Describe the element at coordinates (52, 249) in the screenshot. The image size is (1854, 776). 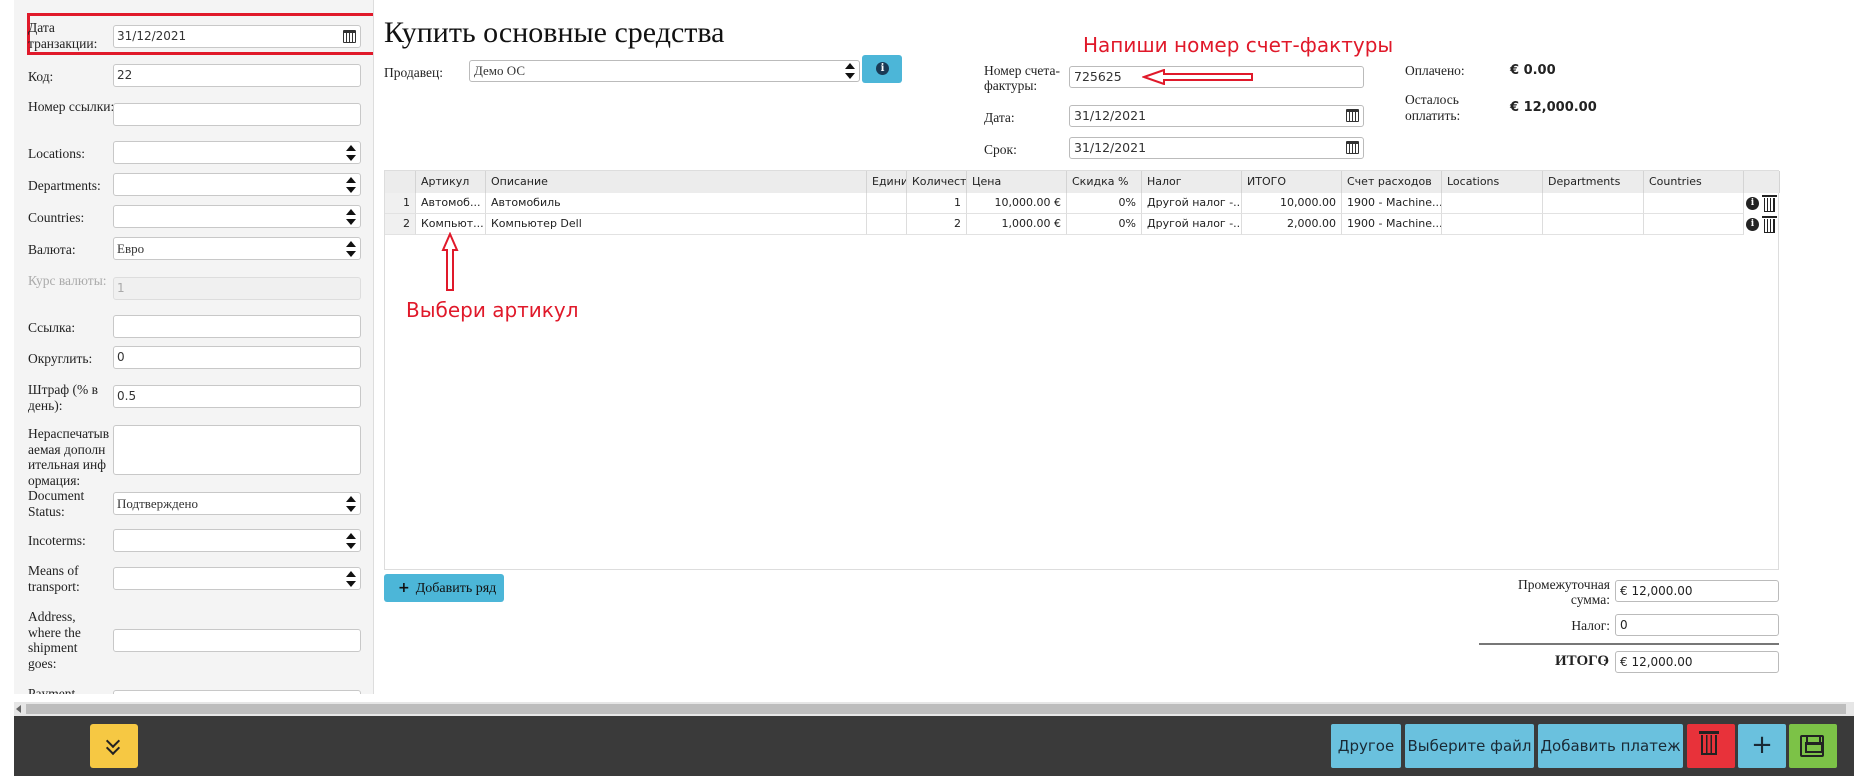
I see `field-label-currency: Валюта:` at that location.